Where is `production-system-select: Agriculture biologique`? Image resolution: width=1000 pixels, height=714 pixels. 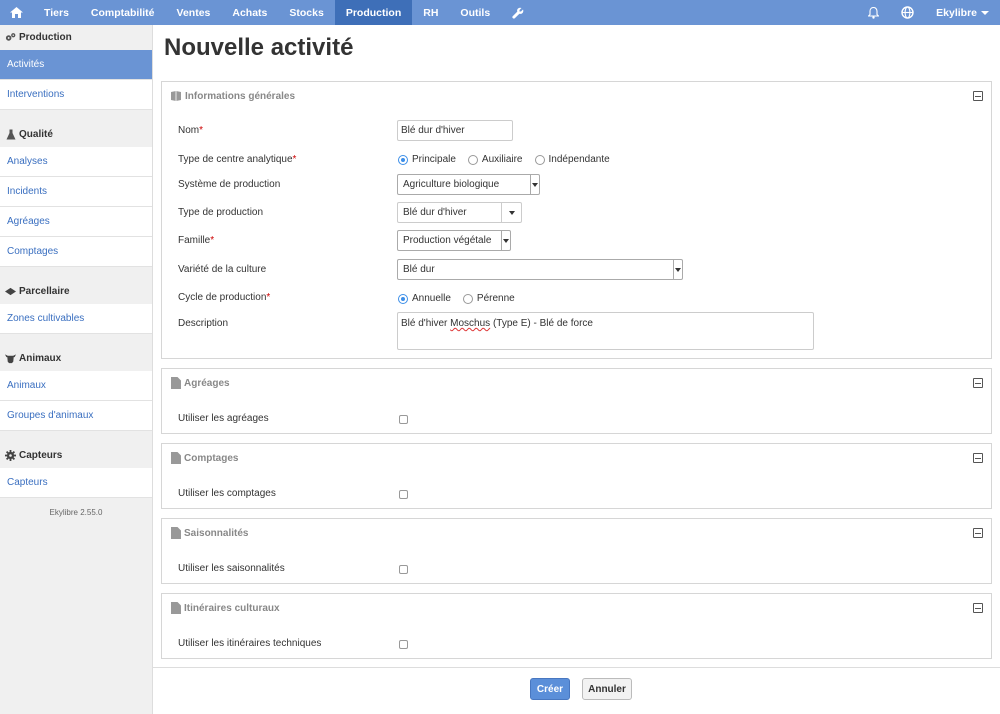
production-system-select: Agriculture biologique is located at coordinates (468, 184).